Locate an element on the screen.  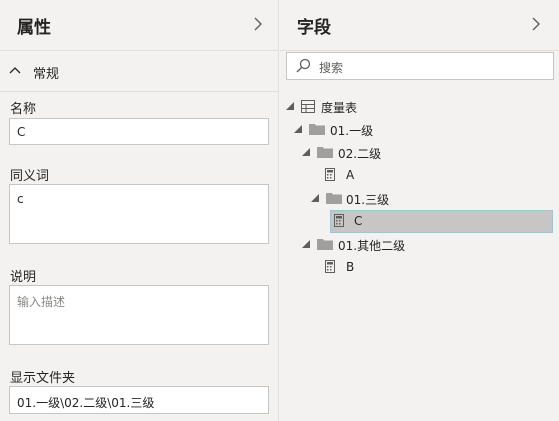
description-label: 说明 is located at coordinates (23, 277).